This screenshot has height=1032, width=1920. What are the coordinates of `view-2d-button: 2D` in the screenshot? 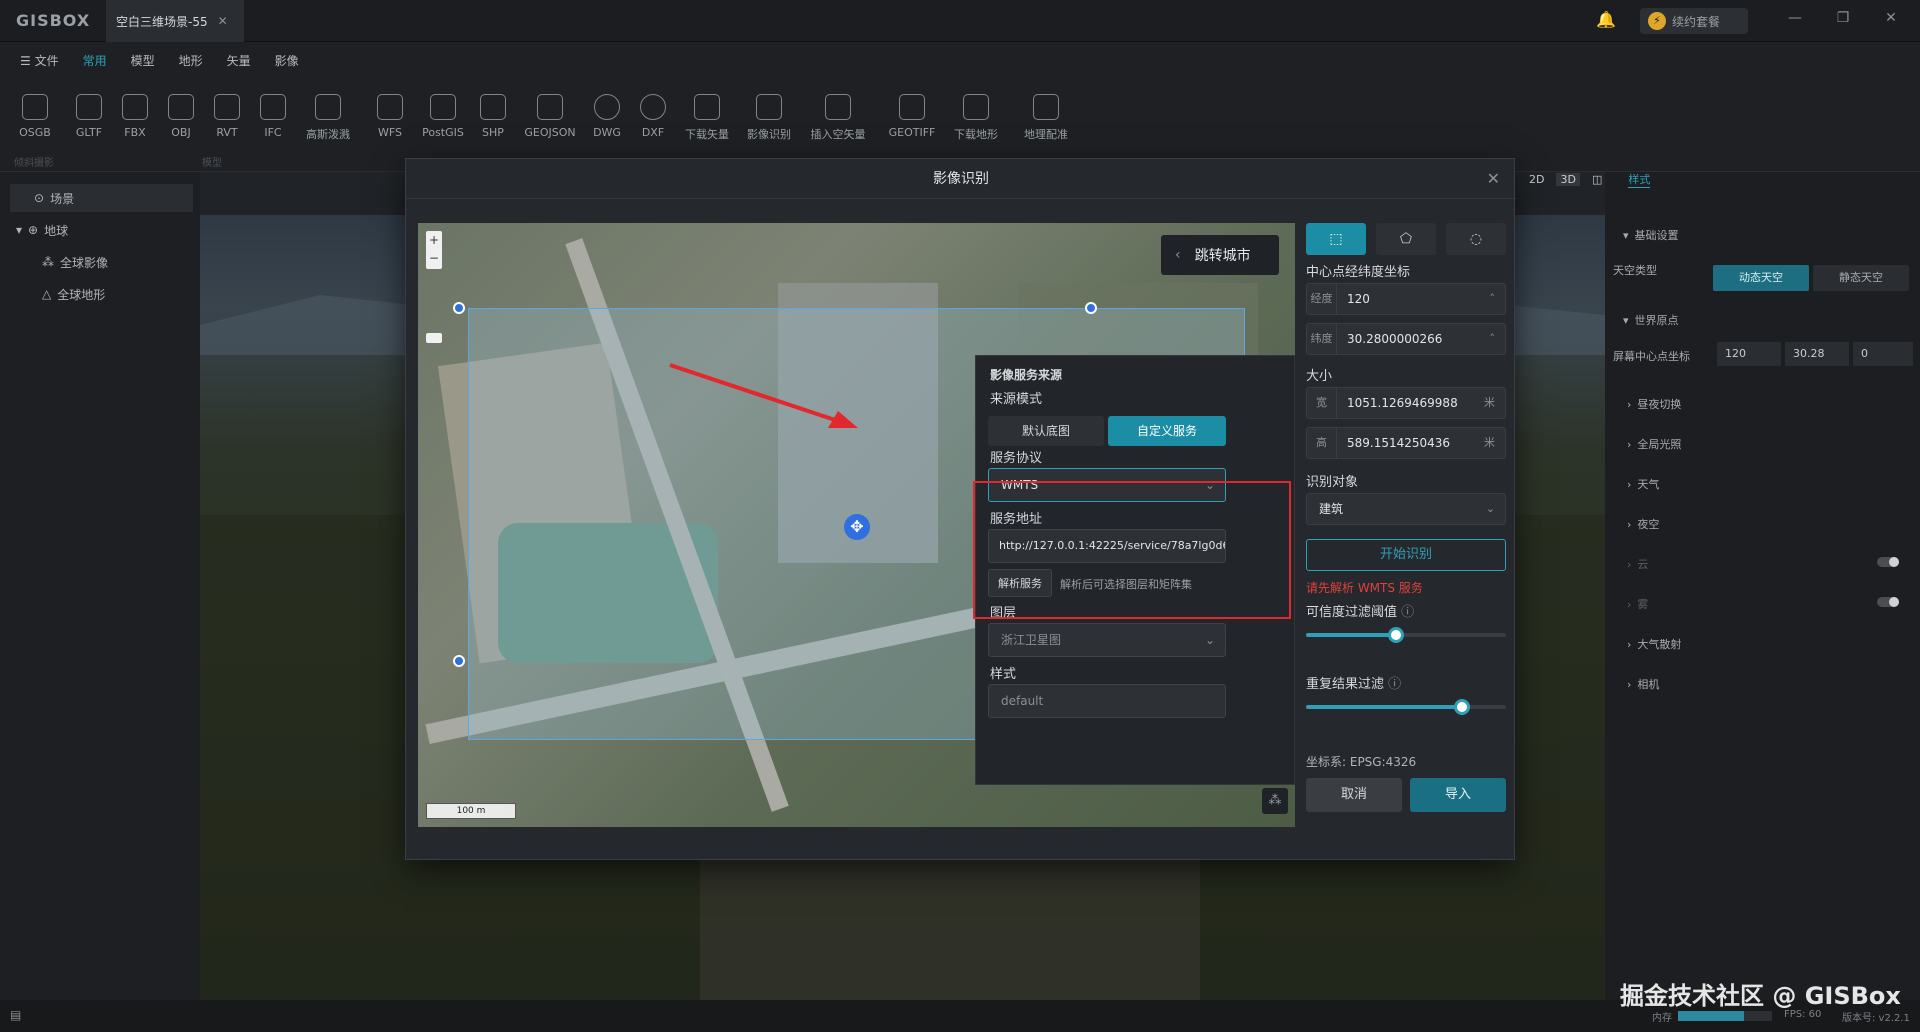 It's located at (1536, 179).